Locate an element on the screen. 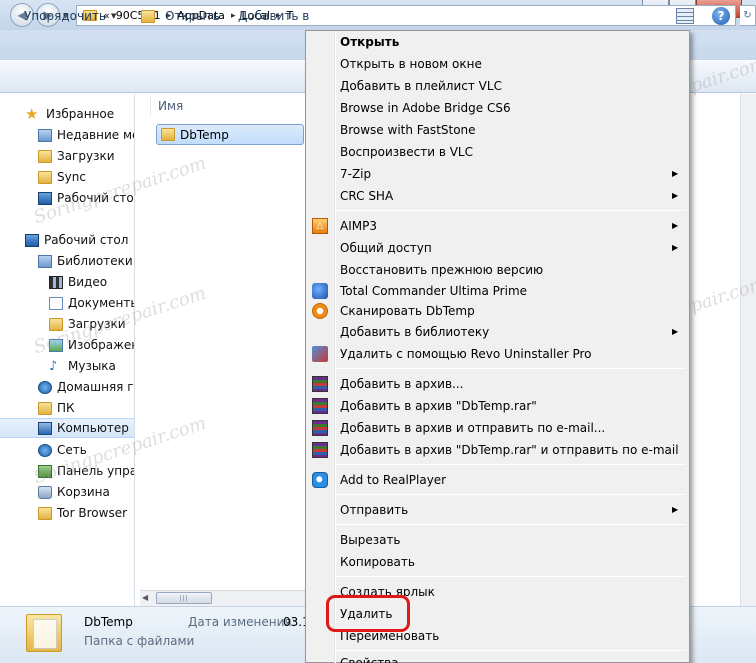 This screenshot has height=663, width=756. menu-item-revo-uninstall: Удалить с помощью Revo Uninstaller Pro is located at coordinates (466, 354).